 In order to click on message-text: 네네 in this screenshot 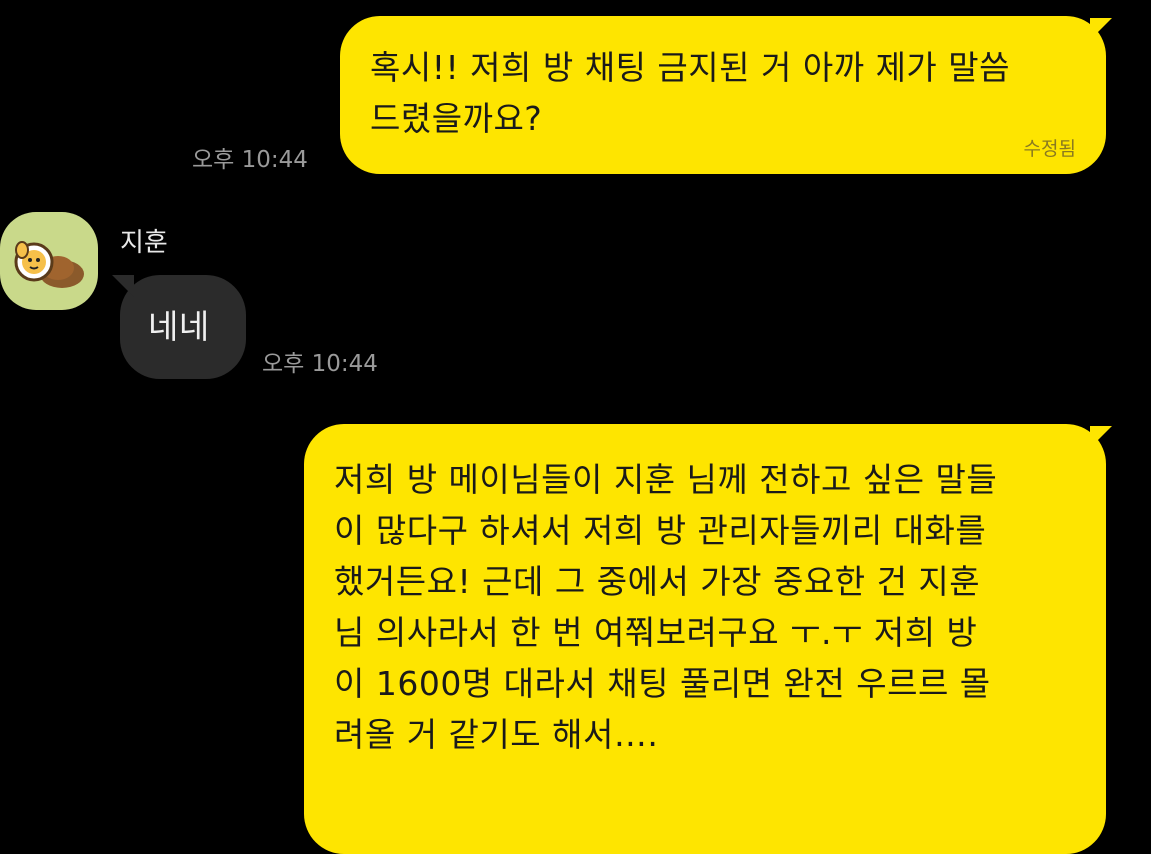, I will do `click(179, 326)`.